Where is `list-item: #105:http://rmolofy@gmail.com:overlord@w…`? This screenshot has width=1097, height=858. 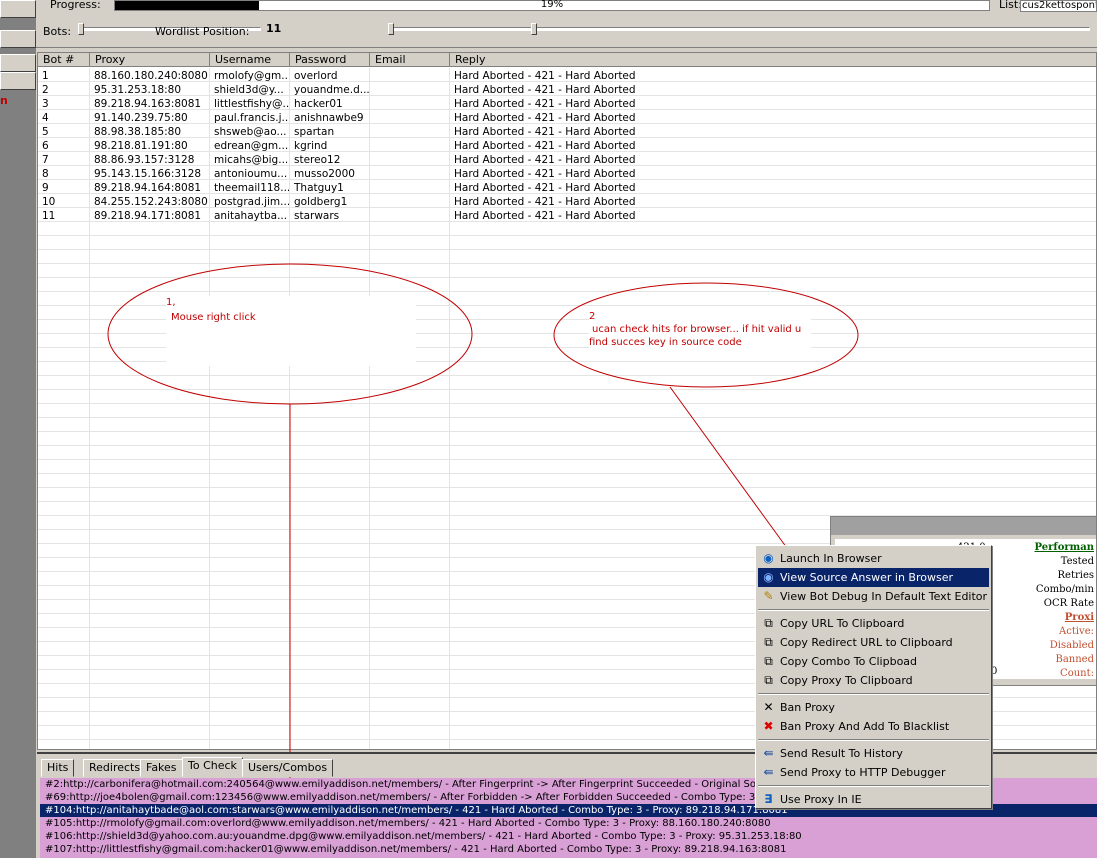
list-item: #105:http://rmolofy@gmail.com:overlord@w… is located at coordinates (568, 823).